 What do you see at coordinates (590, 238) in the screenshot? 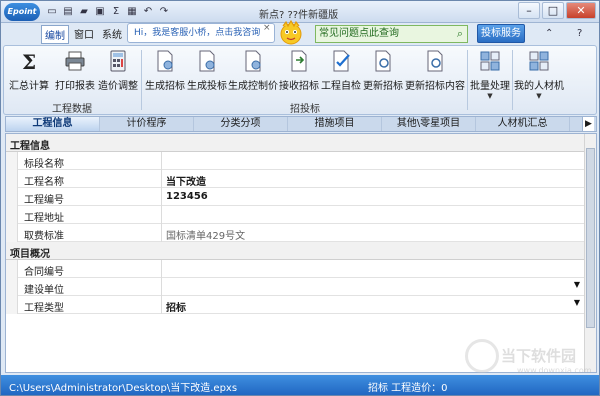
I see `scrollbar-thumb` at bounding box center [590, 238].